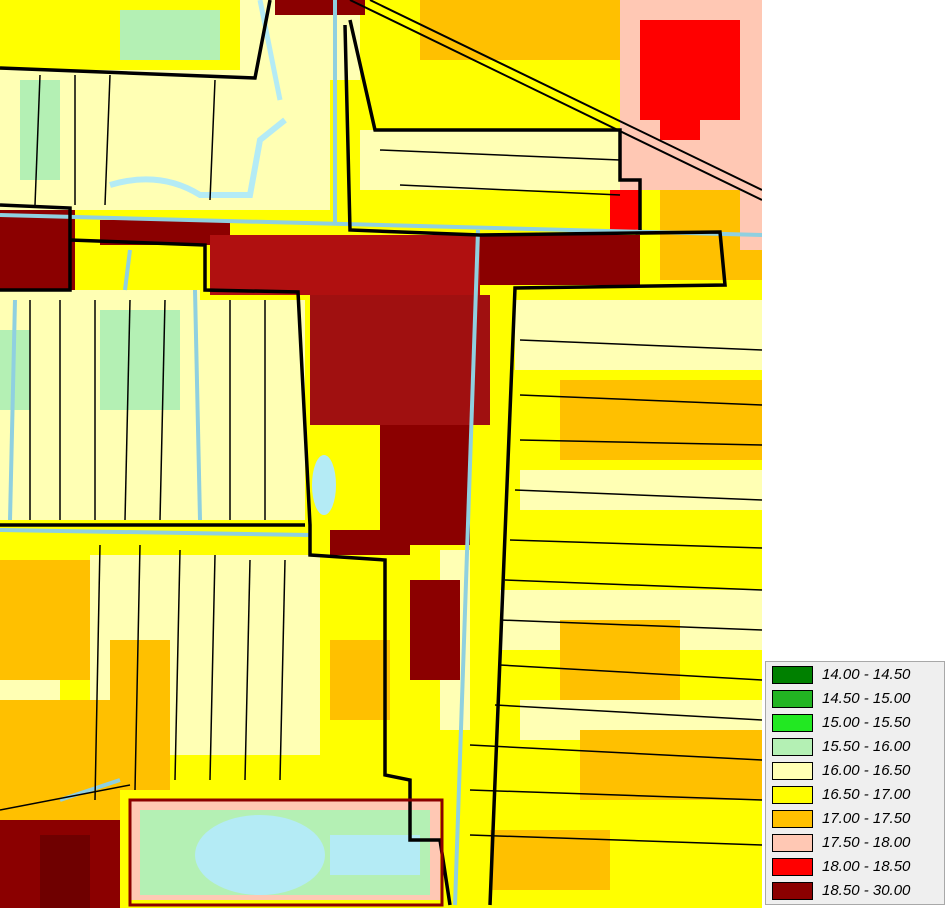  Describe the element at coordinates (866, 842) in the screenshot. I see `legend-label: 17.50 - 18.00` at that location.